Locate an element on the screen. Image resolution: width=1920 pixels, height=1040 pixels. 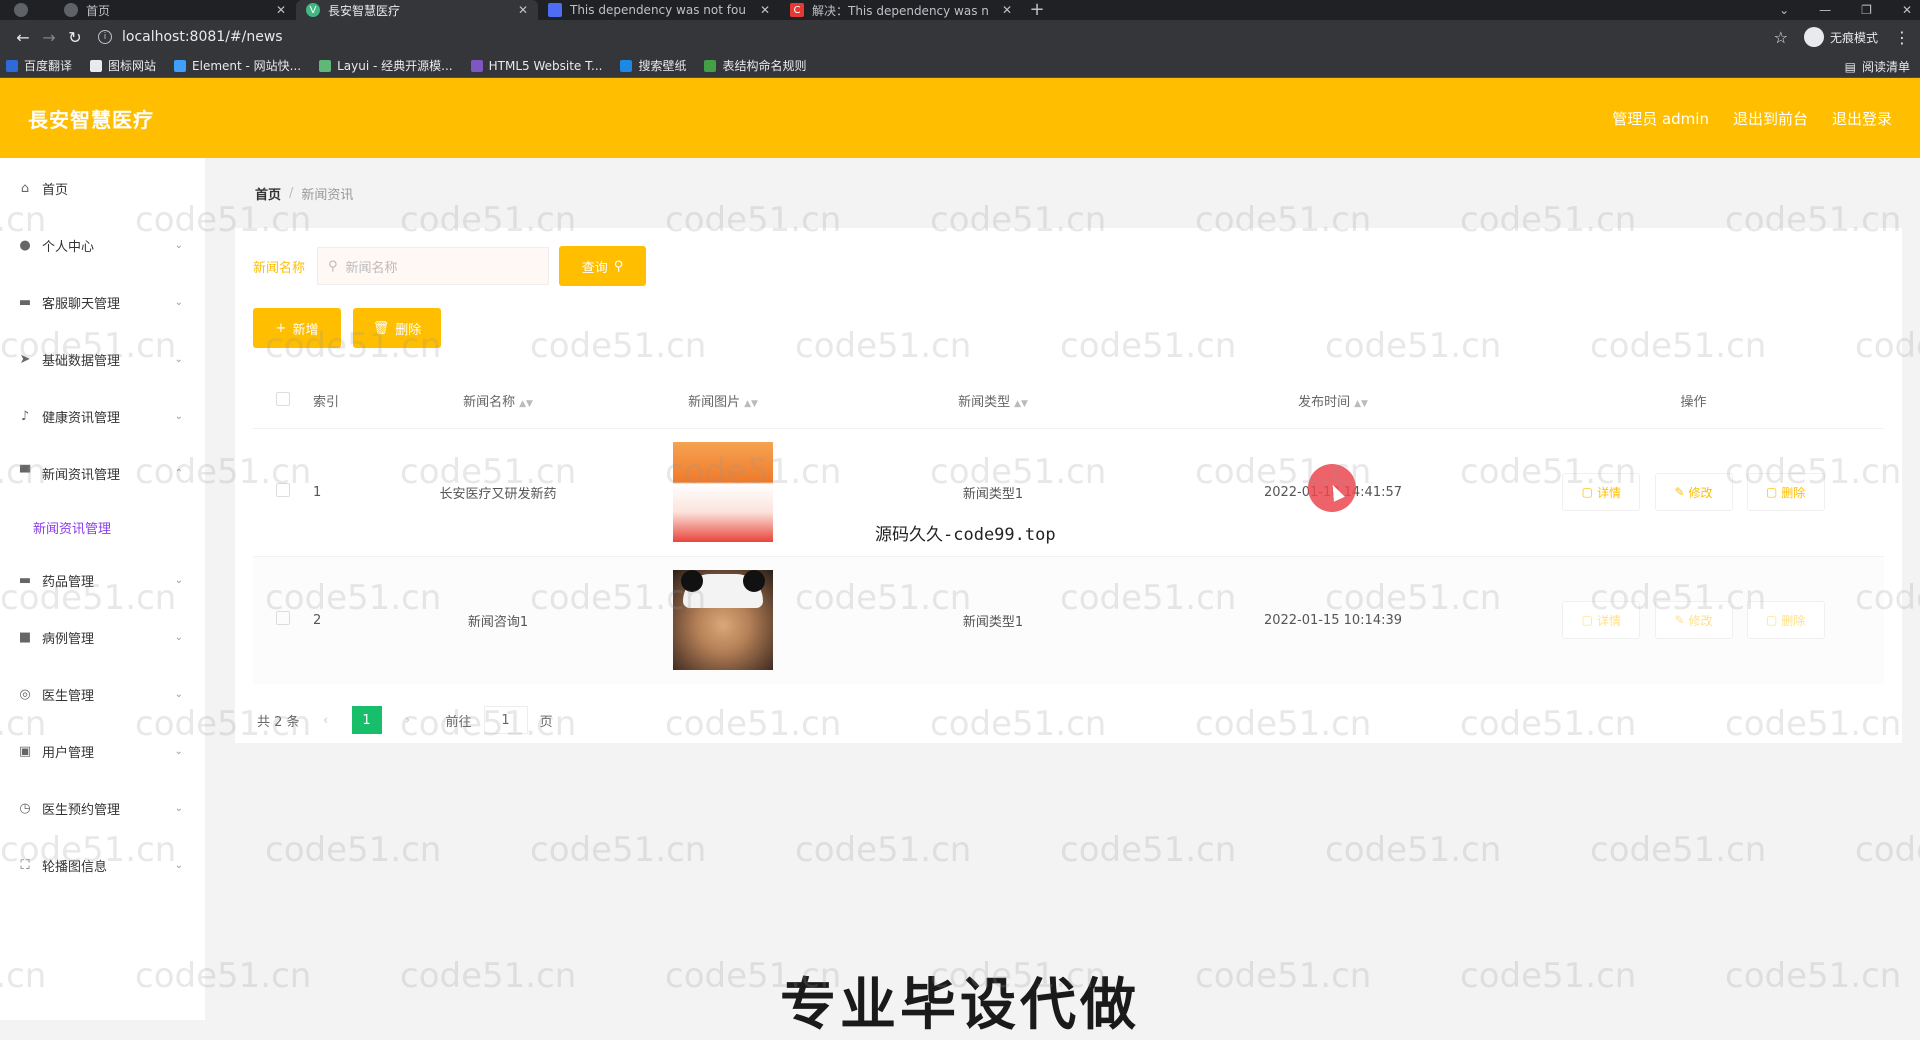
menu-icon: ⋮ is located at coordinates (1902, 37).